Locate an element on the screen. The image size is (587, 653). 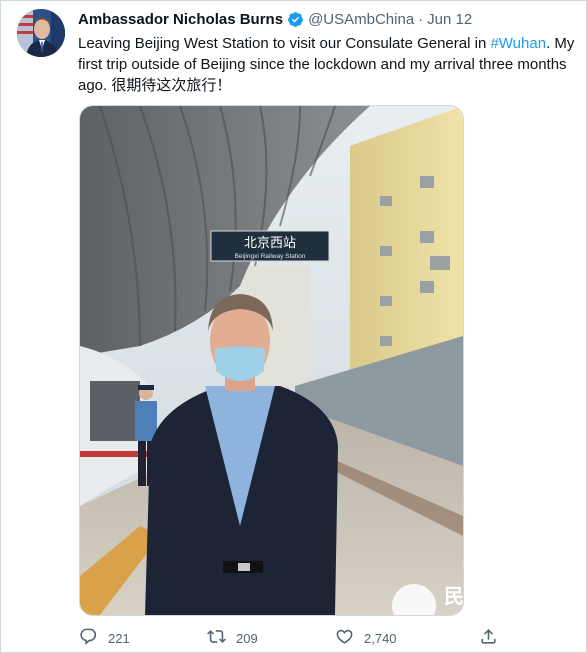
heart-icon is located at coordinates (344, 638).